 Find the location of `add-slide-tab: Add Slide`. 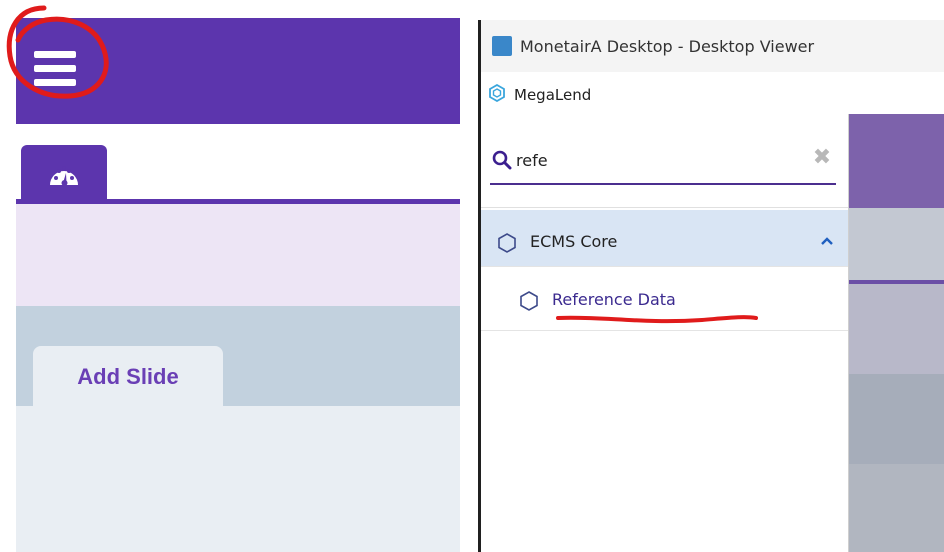

add-slide-tab: Add Slide is located at coordinates (128, 376).